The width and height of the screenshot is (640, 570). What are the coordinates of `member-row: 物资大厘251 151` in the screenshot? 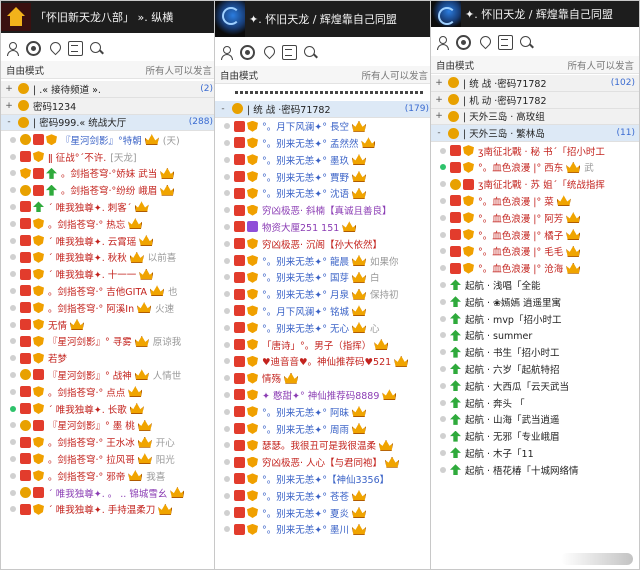 It's located at (324, 227).